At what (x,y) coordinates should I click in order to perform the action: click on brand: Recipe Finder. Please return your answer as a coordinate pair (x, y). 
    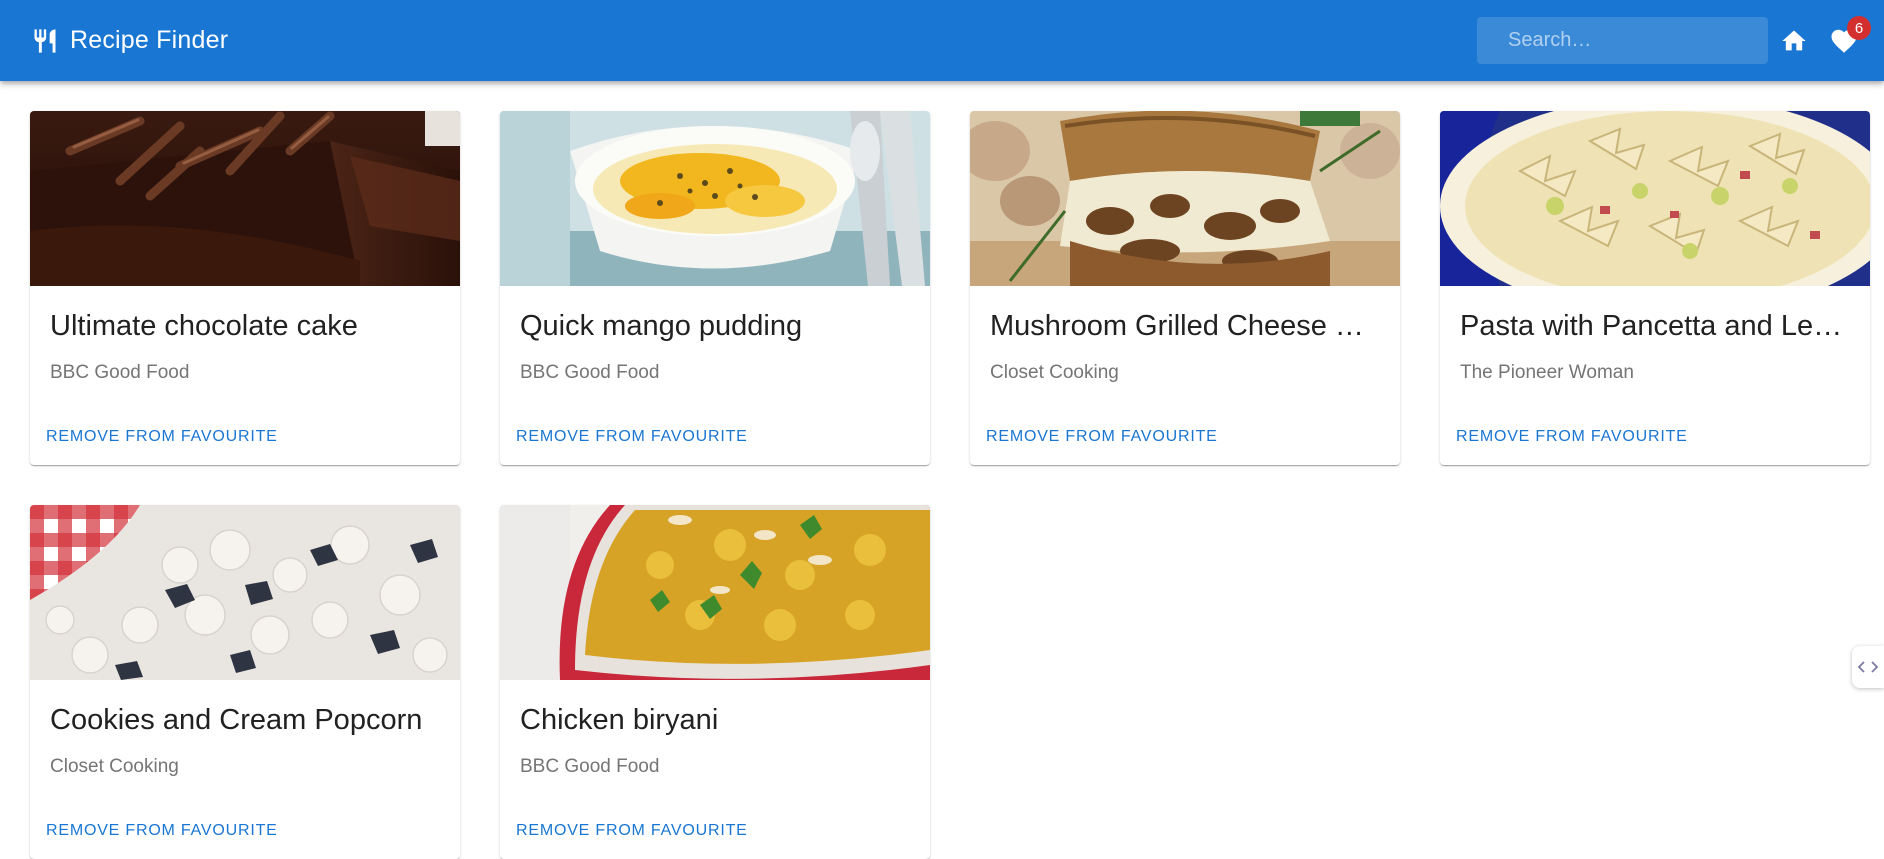
    Looking at the image, I should click on (129, 41).